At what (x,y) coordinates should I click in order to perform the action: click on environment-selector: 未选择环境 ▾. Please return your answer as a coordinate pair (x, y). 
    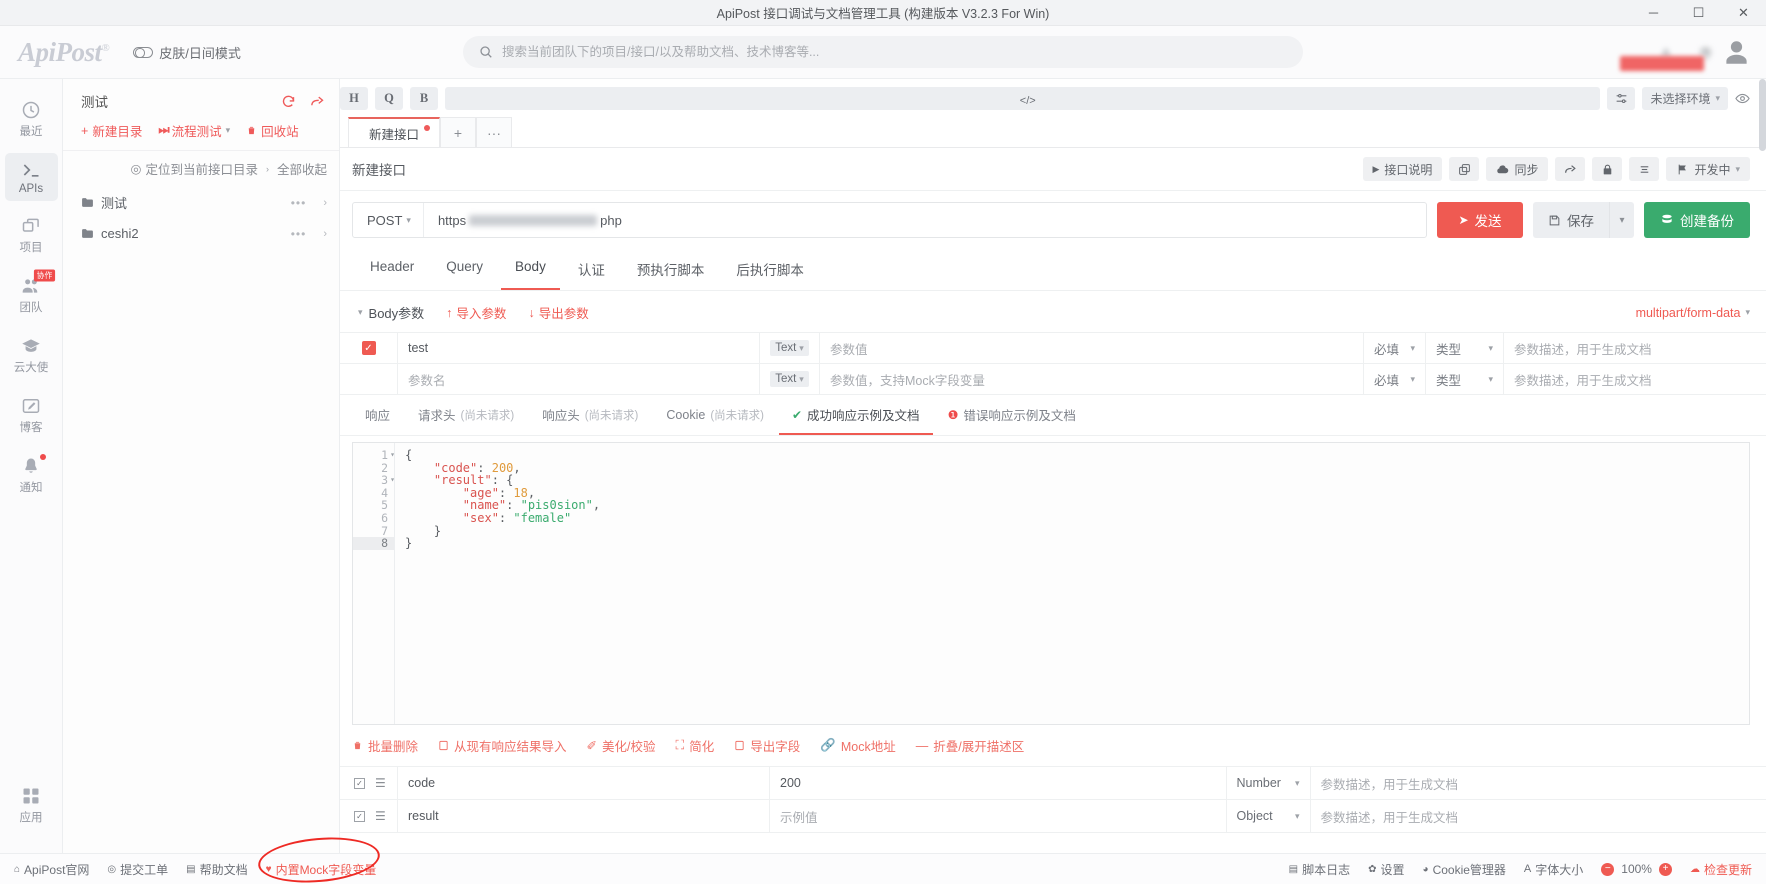
    Looking at the image, I should click on (1685, 98).